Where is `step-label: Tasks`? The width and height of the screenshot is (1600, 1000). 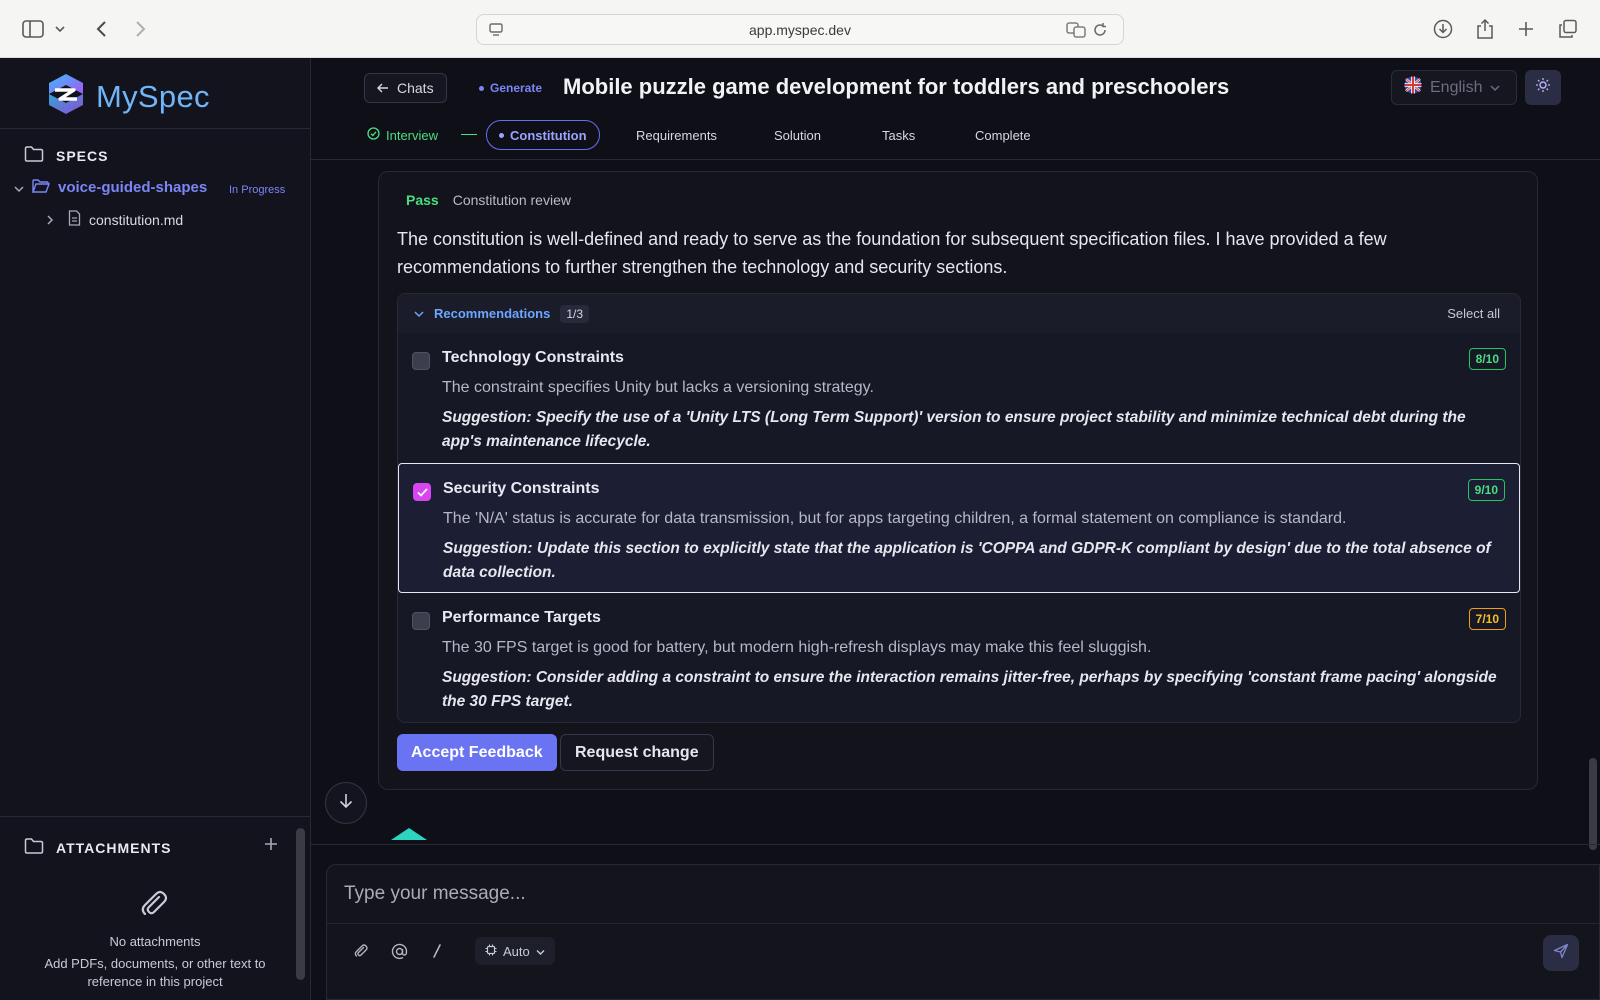 step-label: Tasks is located at coordinates (899, 135).